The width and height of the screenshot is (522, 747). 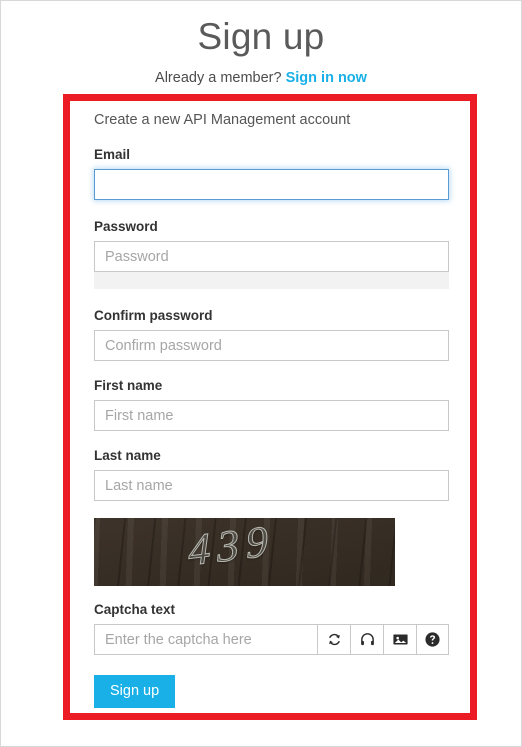 I want to click on captcha-image: 439, so click(x=244, y=552).